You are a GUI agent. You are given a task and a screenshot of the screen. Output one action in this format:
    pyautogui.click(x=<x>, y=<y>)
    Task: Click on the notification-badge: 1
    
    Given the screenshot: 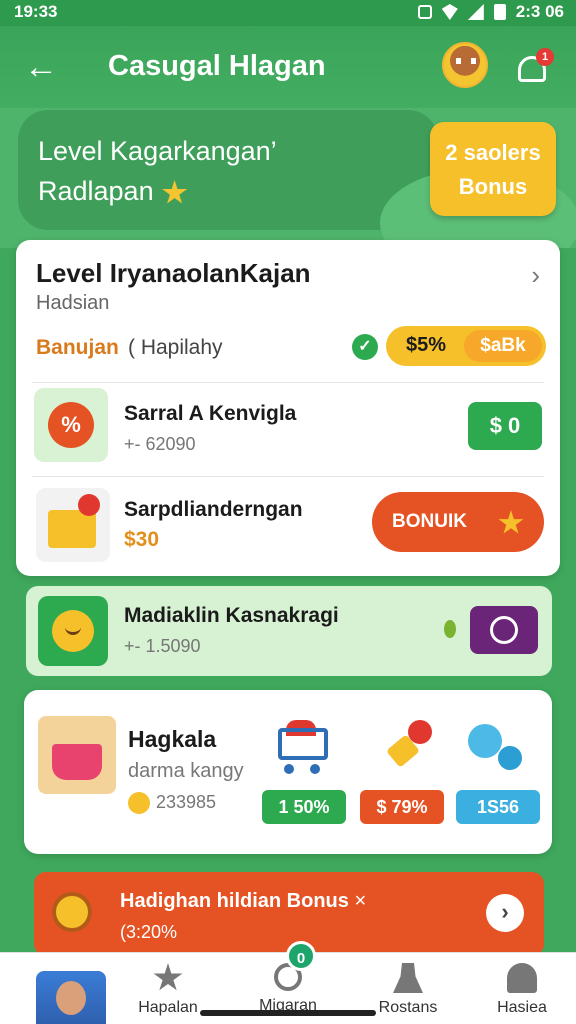 What is the action you would take?
    pyautogui.click(x=545, y=57)
    